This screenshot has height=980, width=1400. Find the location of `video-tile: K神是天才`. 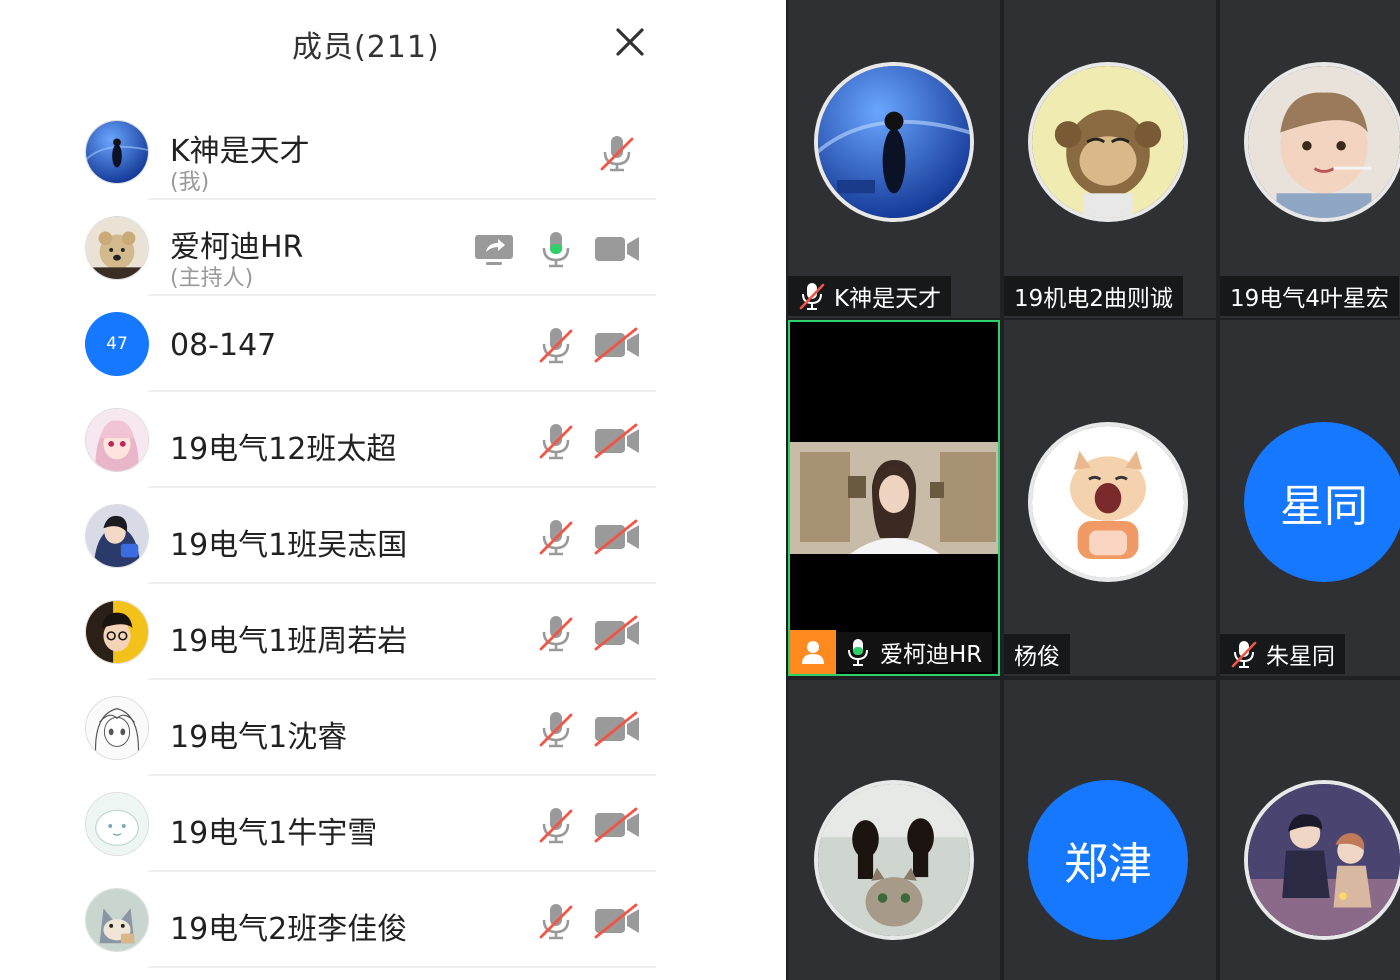

video-tile: K神是天才 is located at coordinates (894, 159).